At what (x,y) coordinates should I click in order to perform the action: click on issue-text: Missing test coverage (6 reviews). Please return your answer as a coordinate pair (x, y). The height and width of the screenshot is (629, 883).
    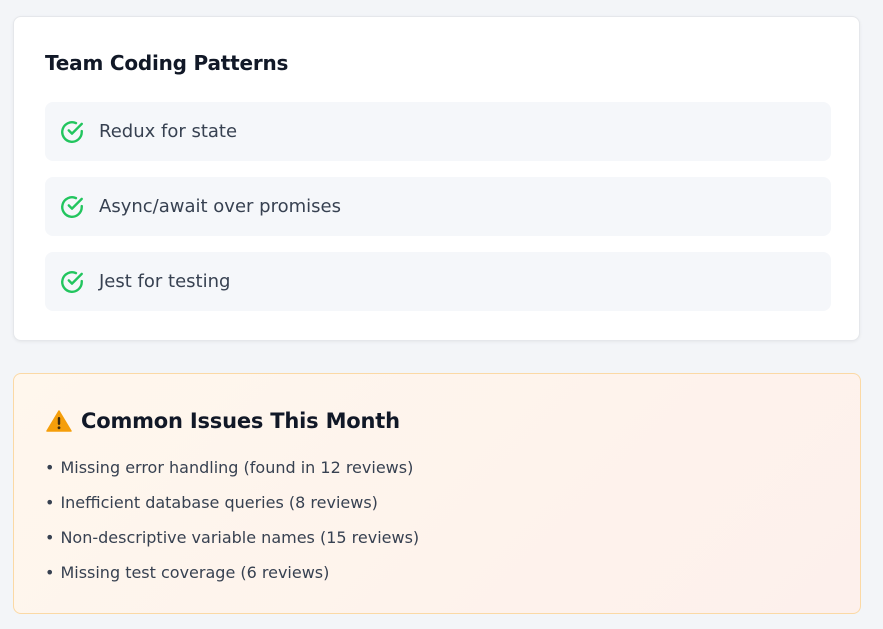
    Looking at the image, I should click on (195, 572).